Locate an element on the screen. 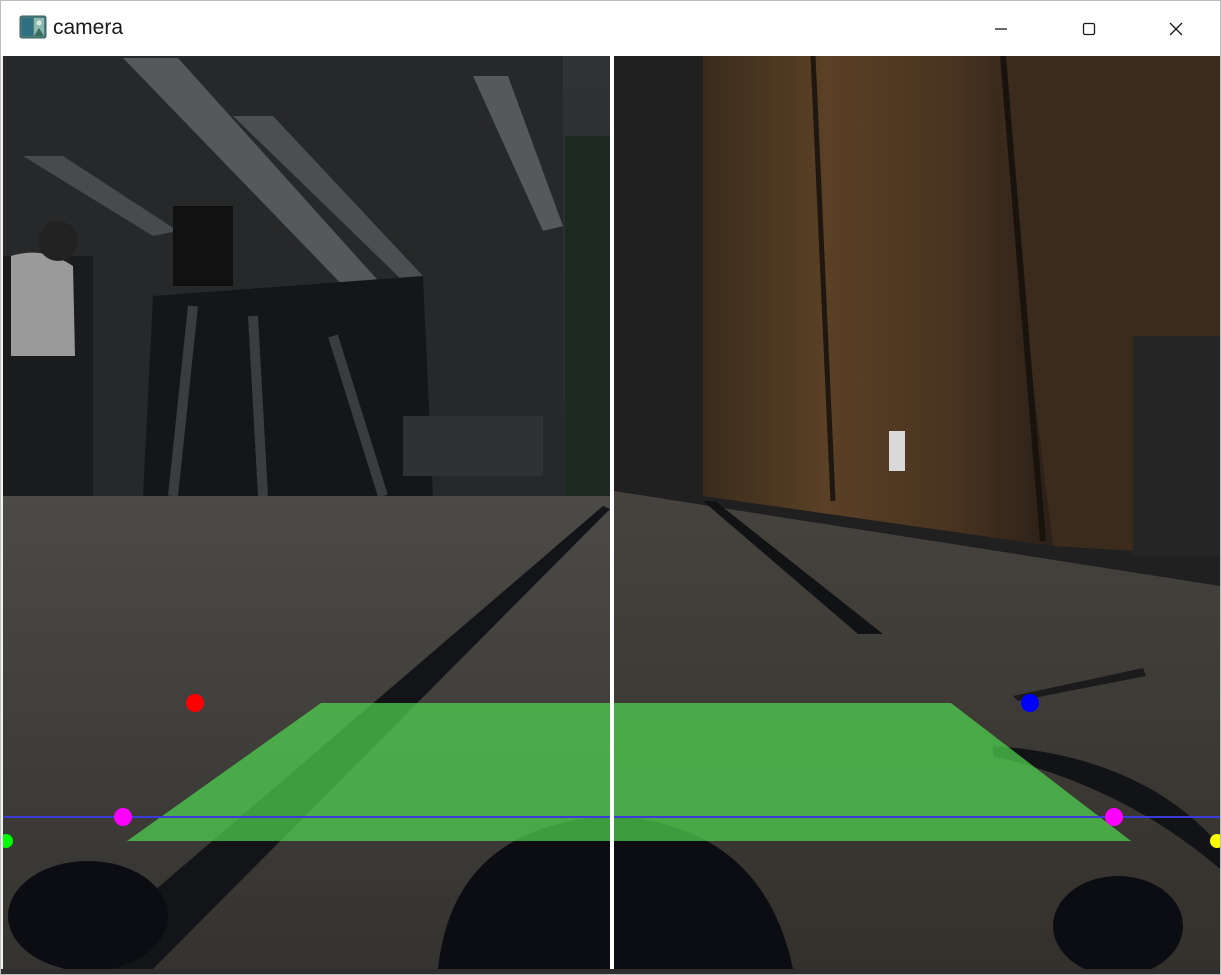 The width and height of the screenshot is (1221, 975). close-button is located at coordinates (1176, 28).